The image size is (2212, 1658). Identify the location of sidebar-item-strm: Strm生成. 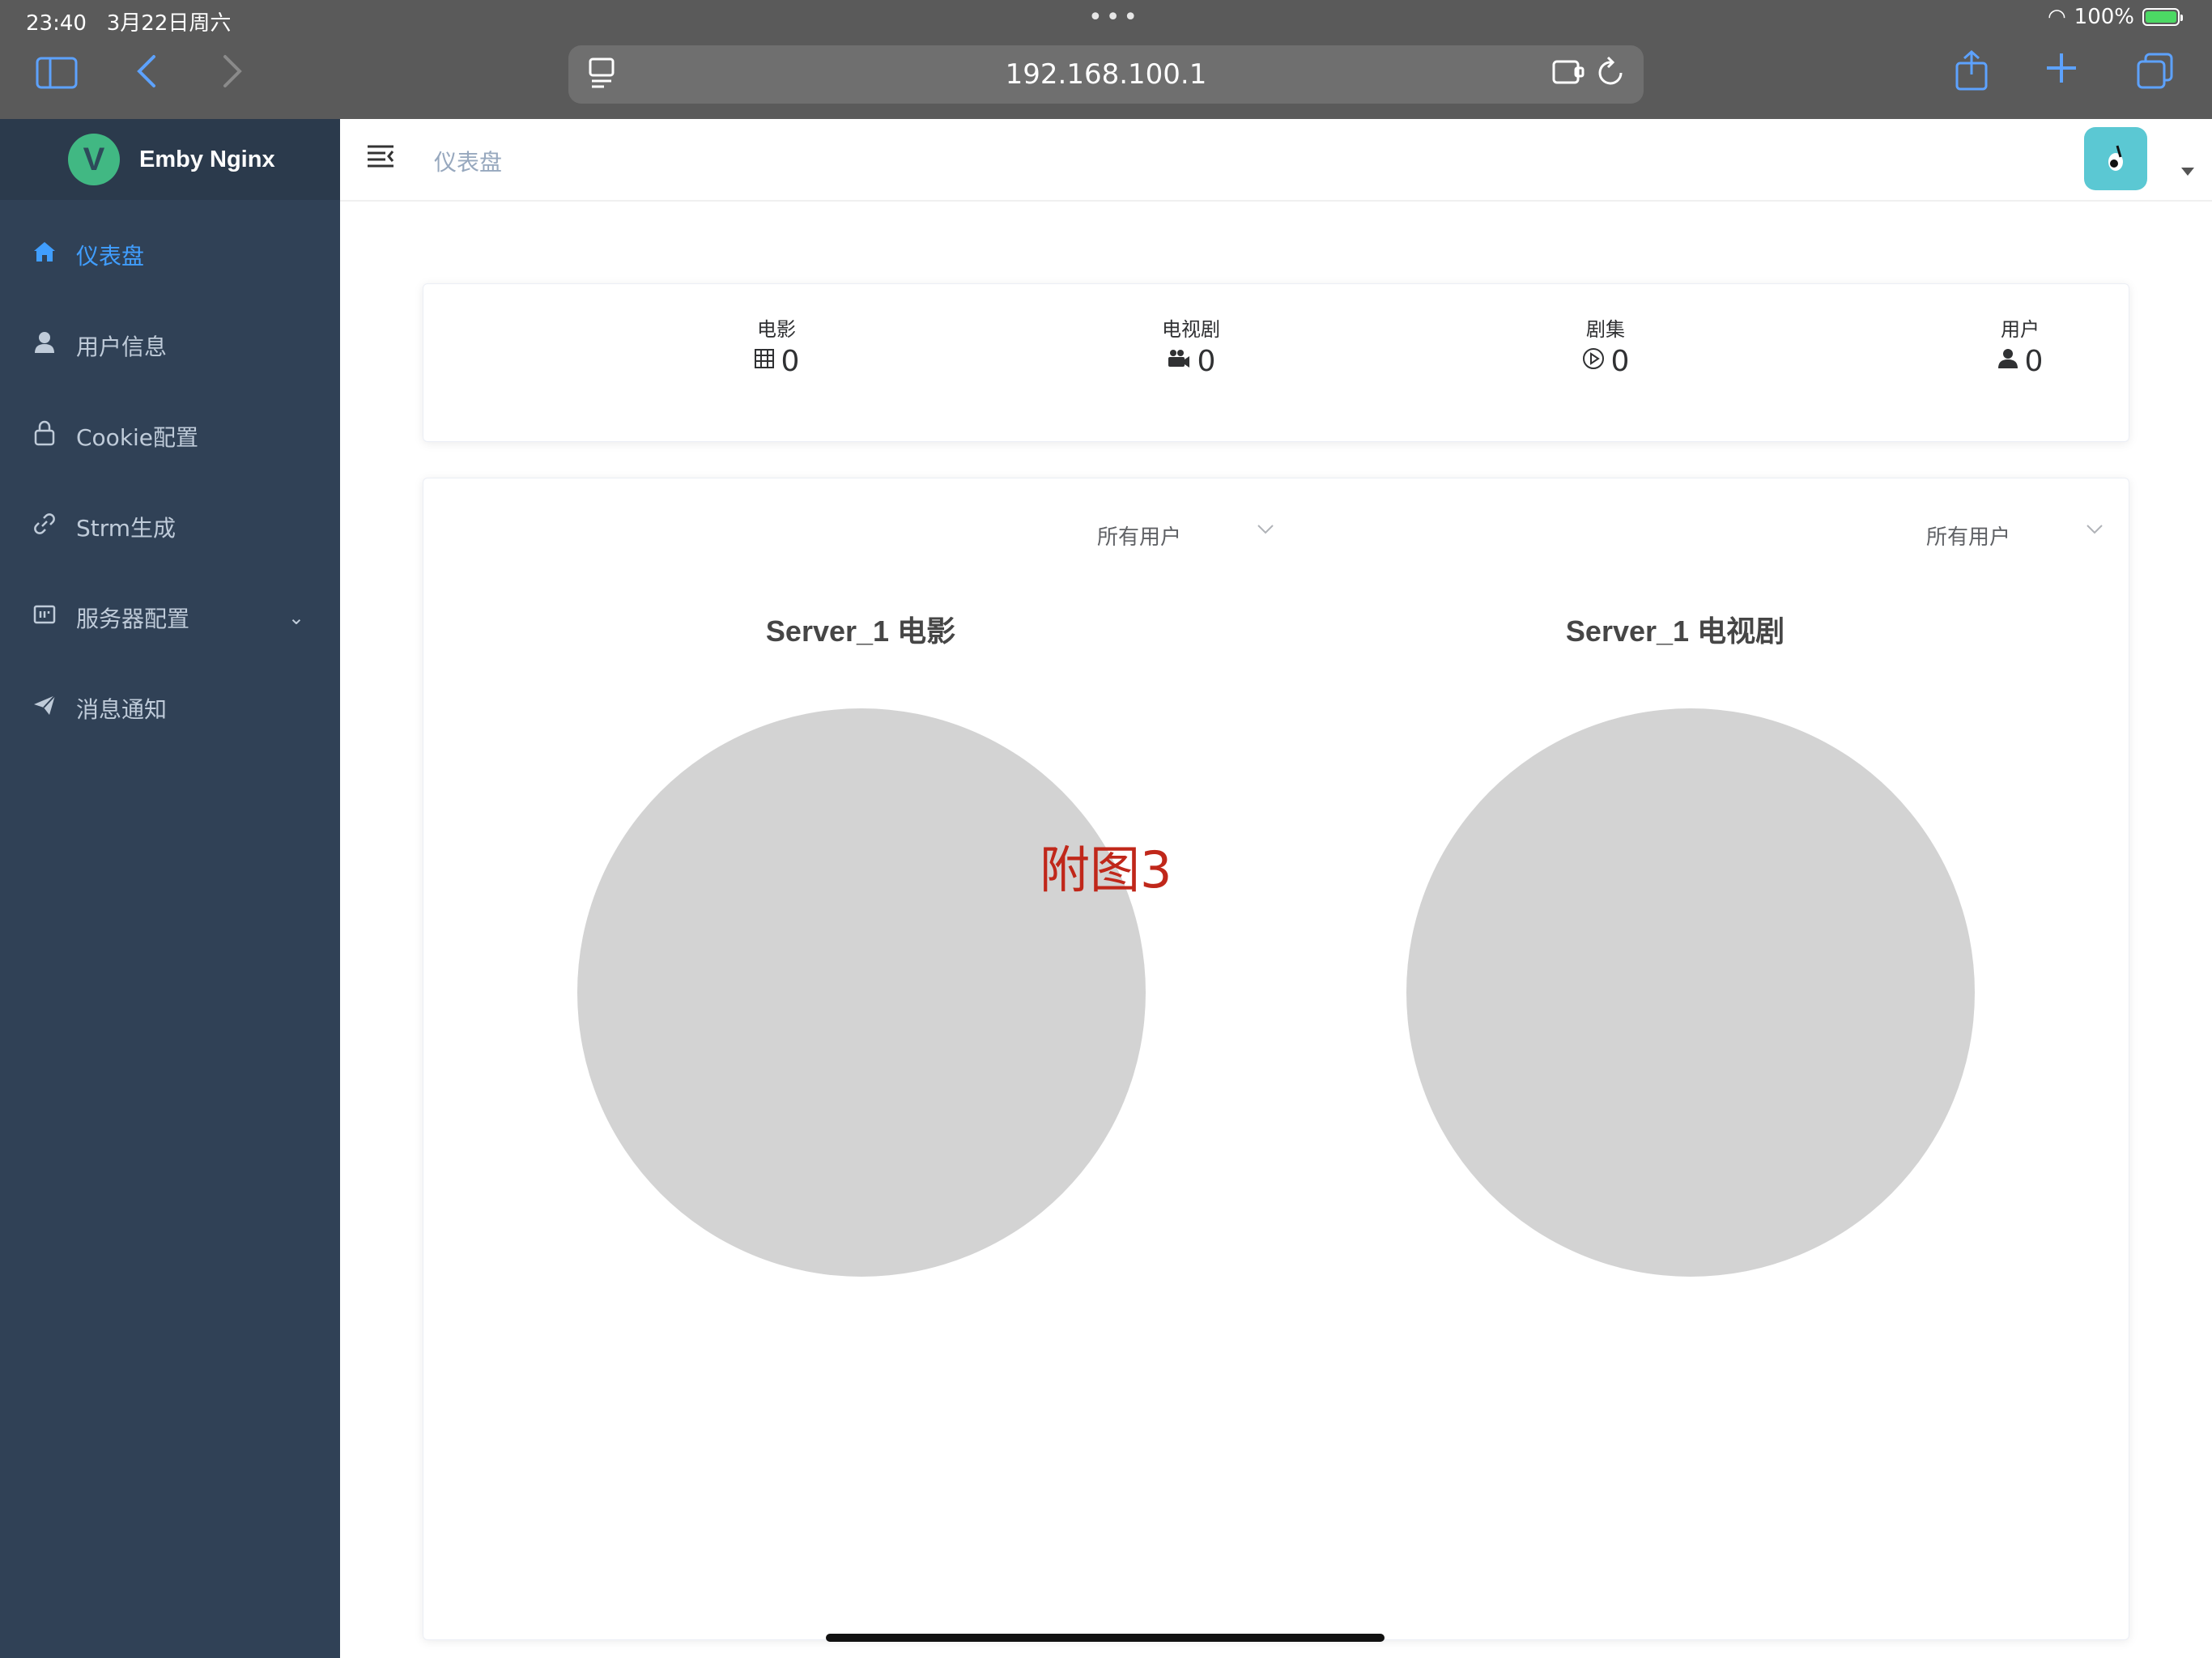
(170, 527).